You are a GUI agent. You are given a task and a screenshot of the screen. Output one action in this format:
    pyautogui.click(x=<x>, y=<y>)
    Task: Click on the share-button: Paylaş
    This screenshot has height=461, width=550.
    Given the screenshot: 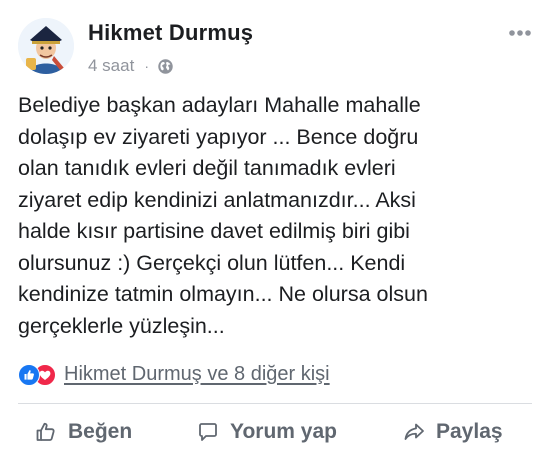 What is the action you would take?
    pyautogui.click(x=452, y=432)
    